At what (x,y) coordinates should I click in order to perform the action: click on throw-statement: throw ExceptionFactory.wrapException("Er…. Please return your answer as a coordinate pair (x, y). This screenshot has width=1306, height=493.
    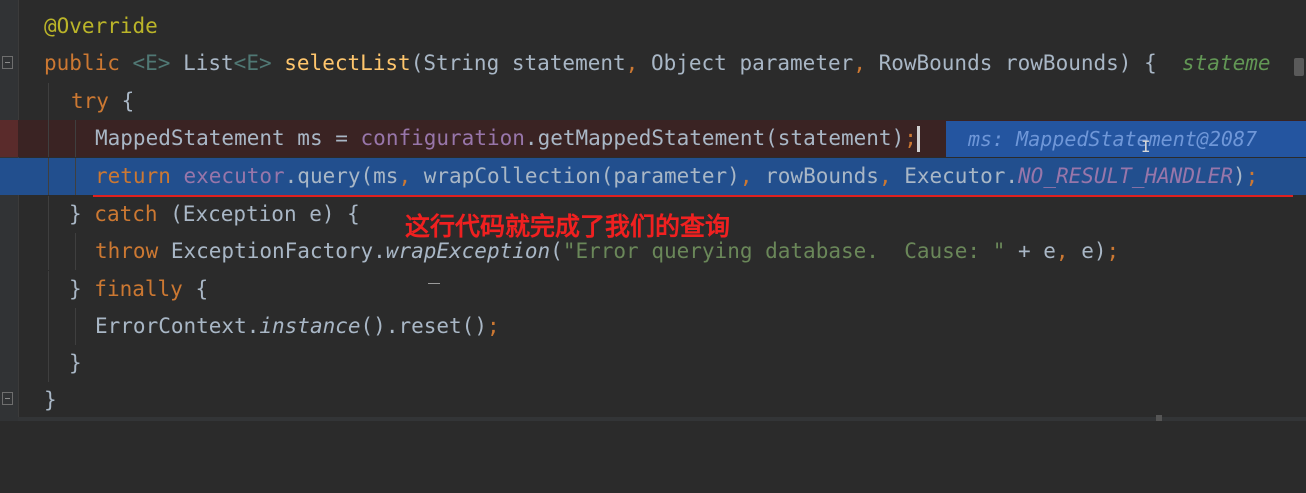
    Looking at the image, I should click on (607, 251).